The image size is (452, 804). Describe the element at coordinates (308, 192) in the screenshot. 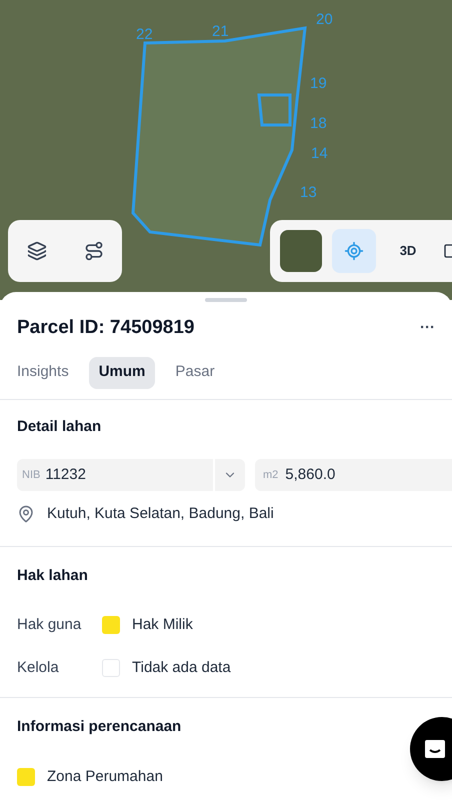

I see `map-label: 13` at that location.